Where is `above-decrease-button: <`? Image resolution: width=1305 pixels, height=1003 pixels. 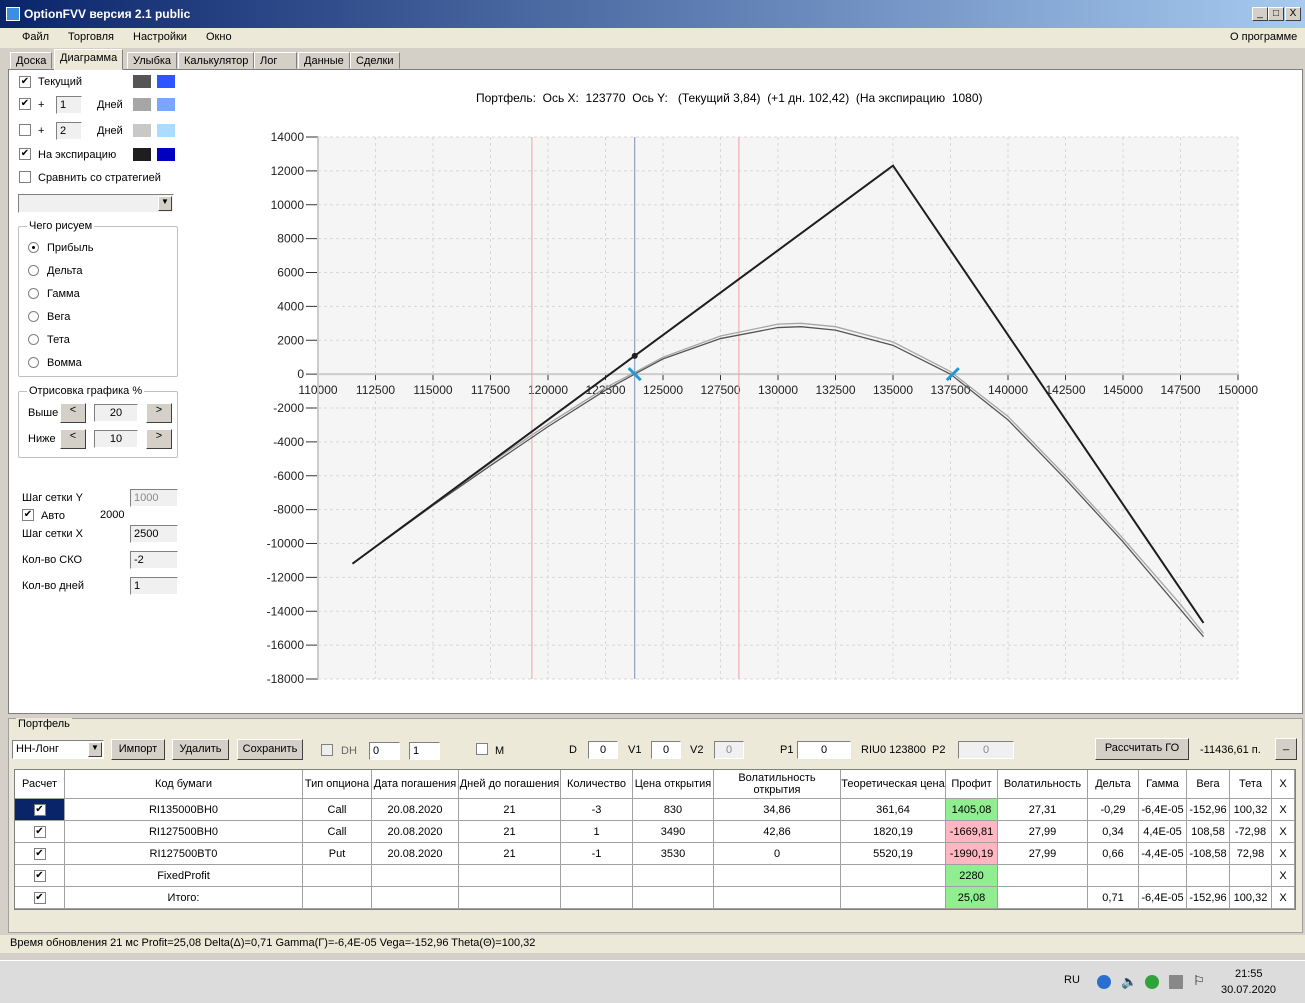
above-decrease-button: < is located at coordinates (73, 413).